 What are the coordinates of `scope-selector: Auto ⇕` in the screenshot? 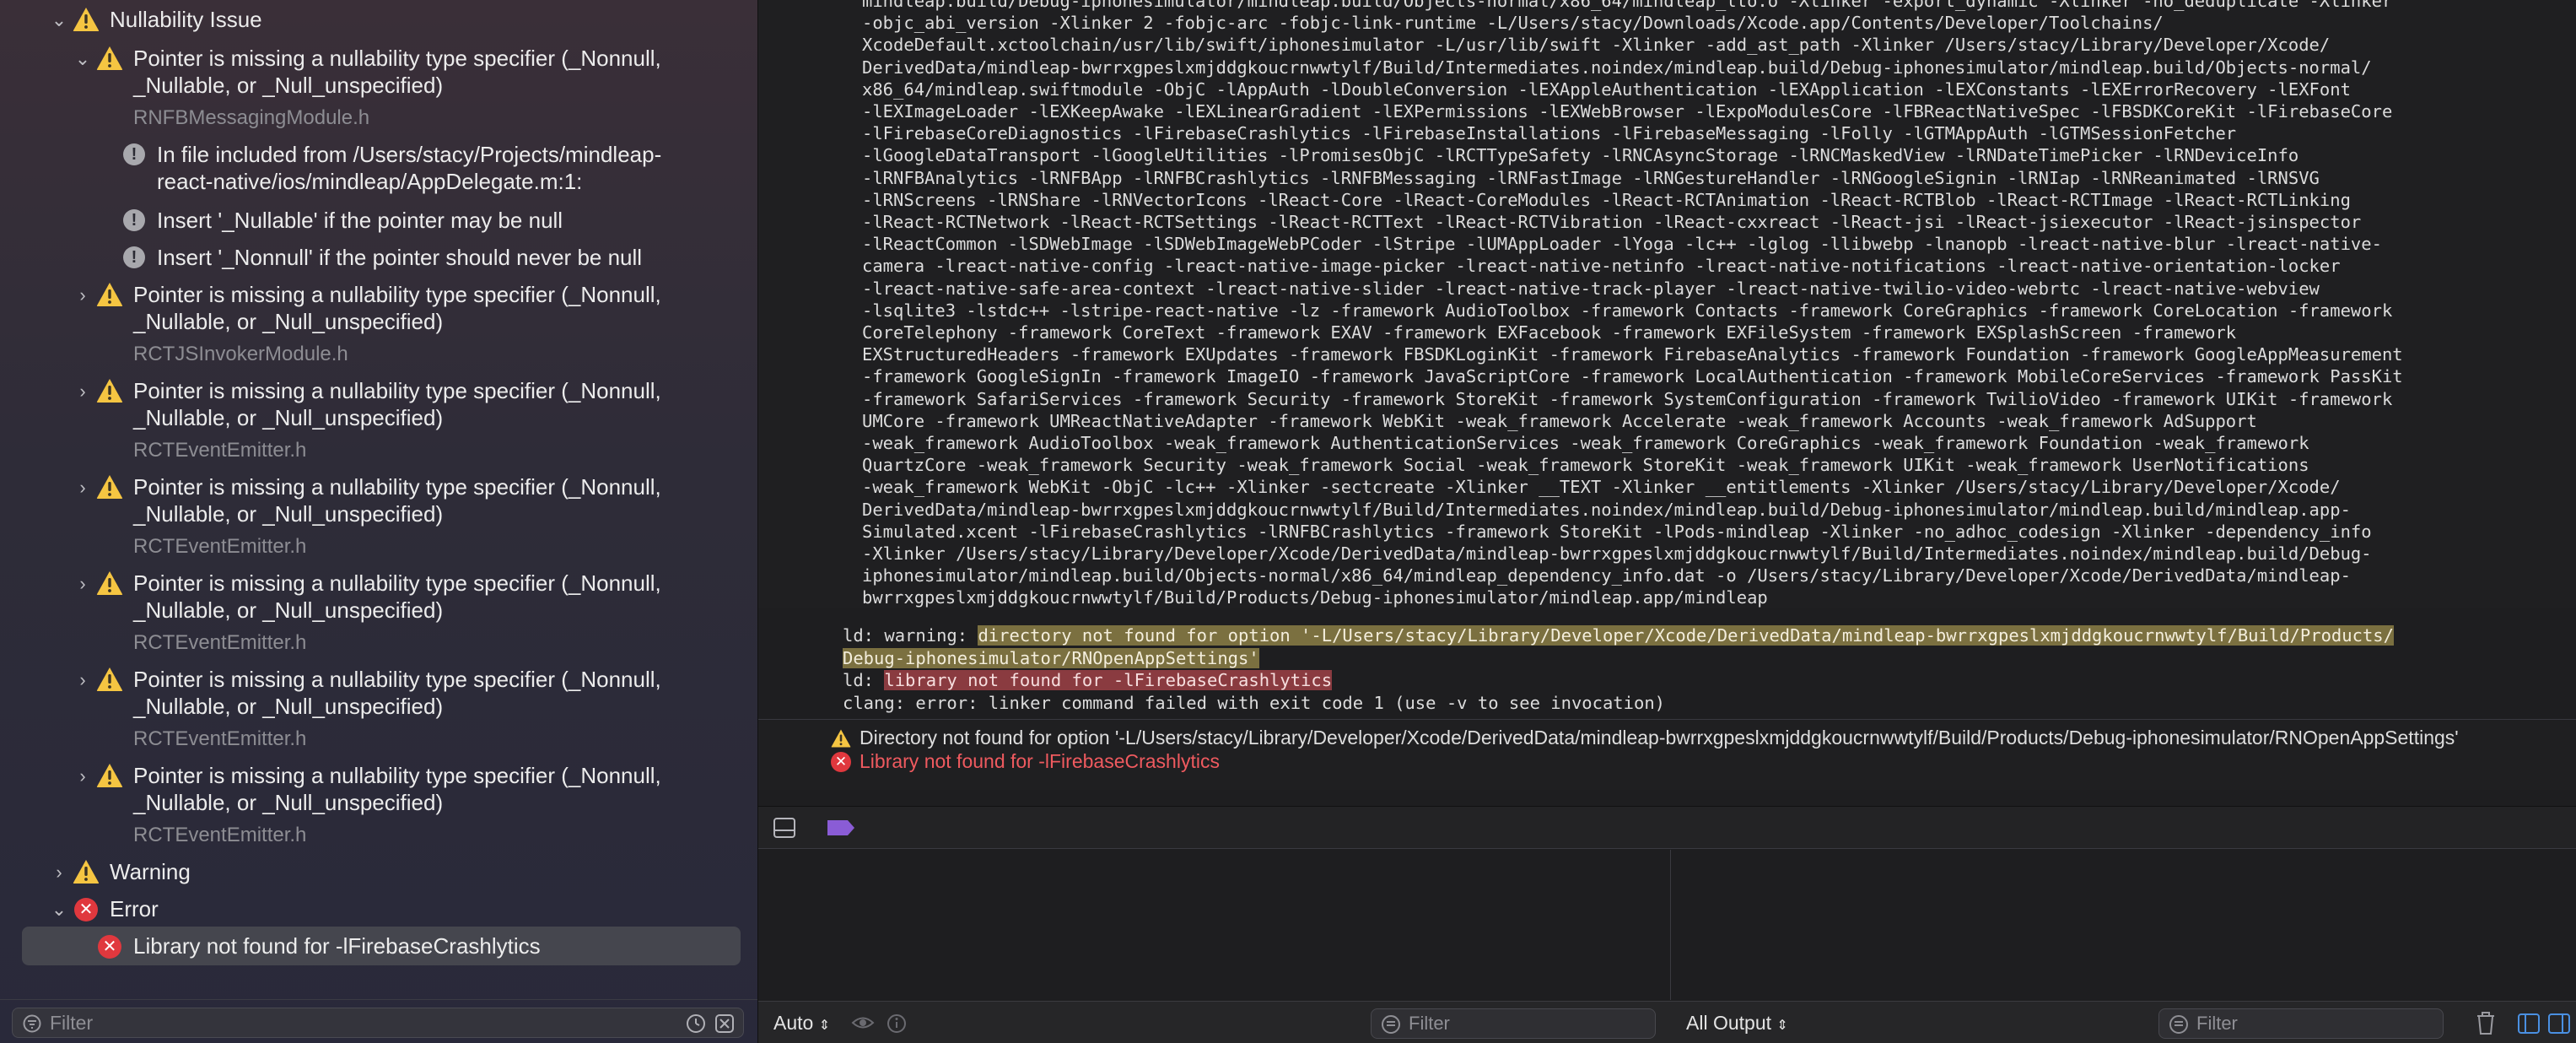 It's located at (801, 1023).